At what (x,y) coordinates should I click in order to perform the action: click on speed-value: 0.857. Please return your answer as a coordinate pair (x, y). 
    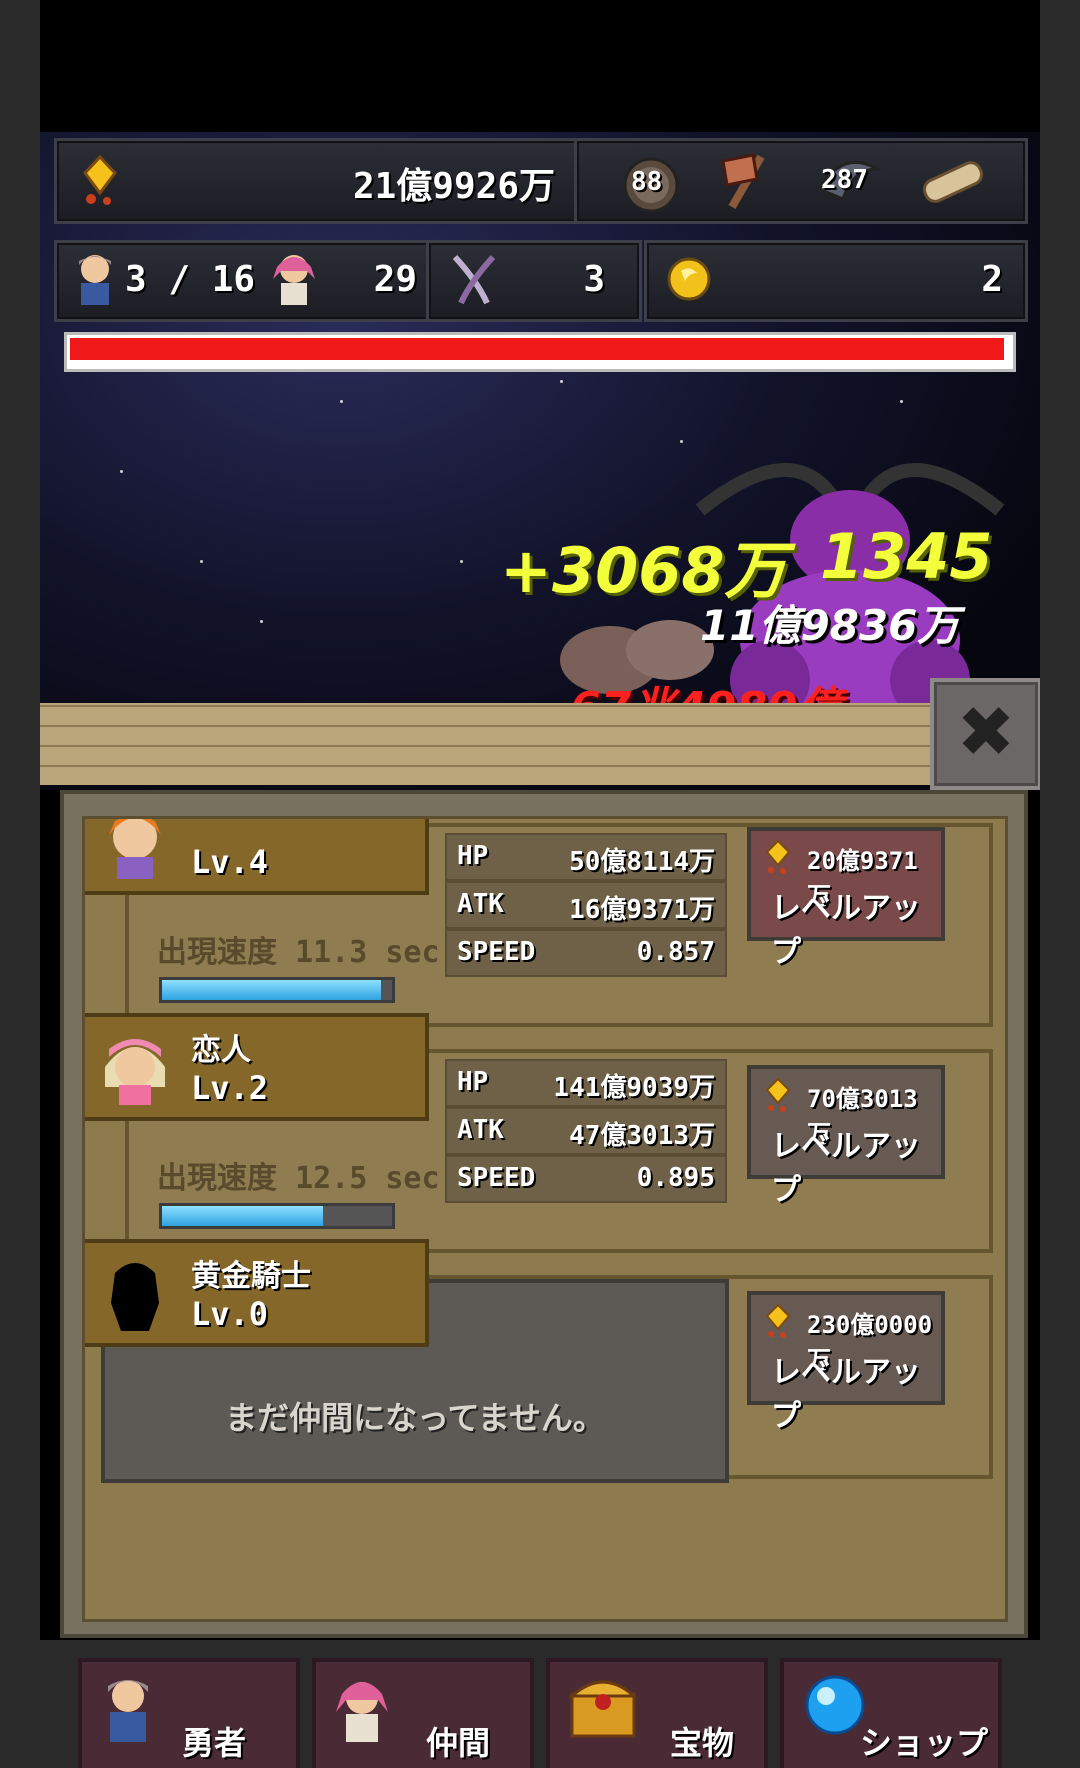
    Looking at the image, I should click on (675, 952).